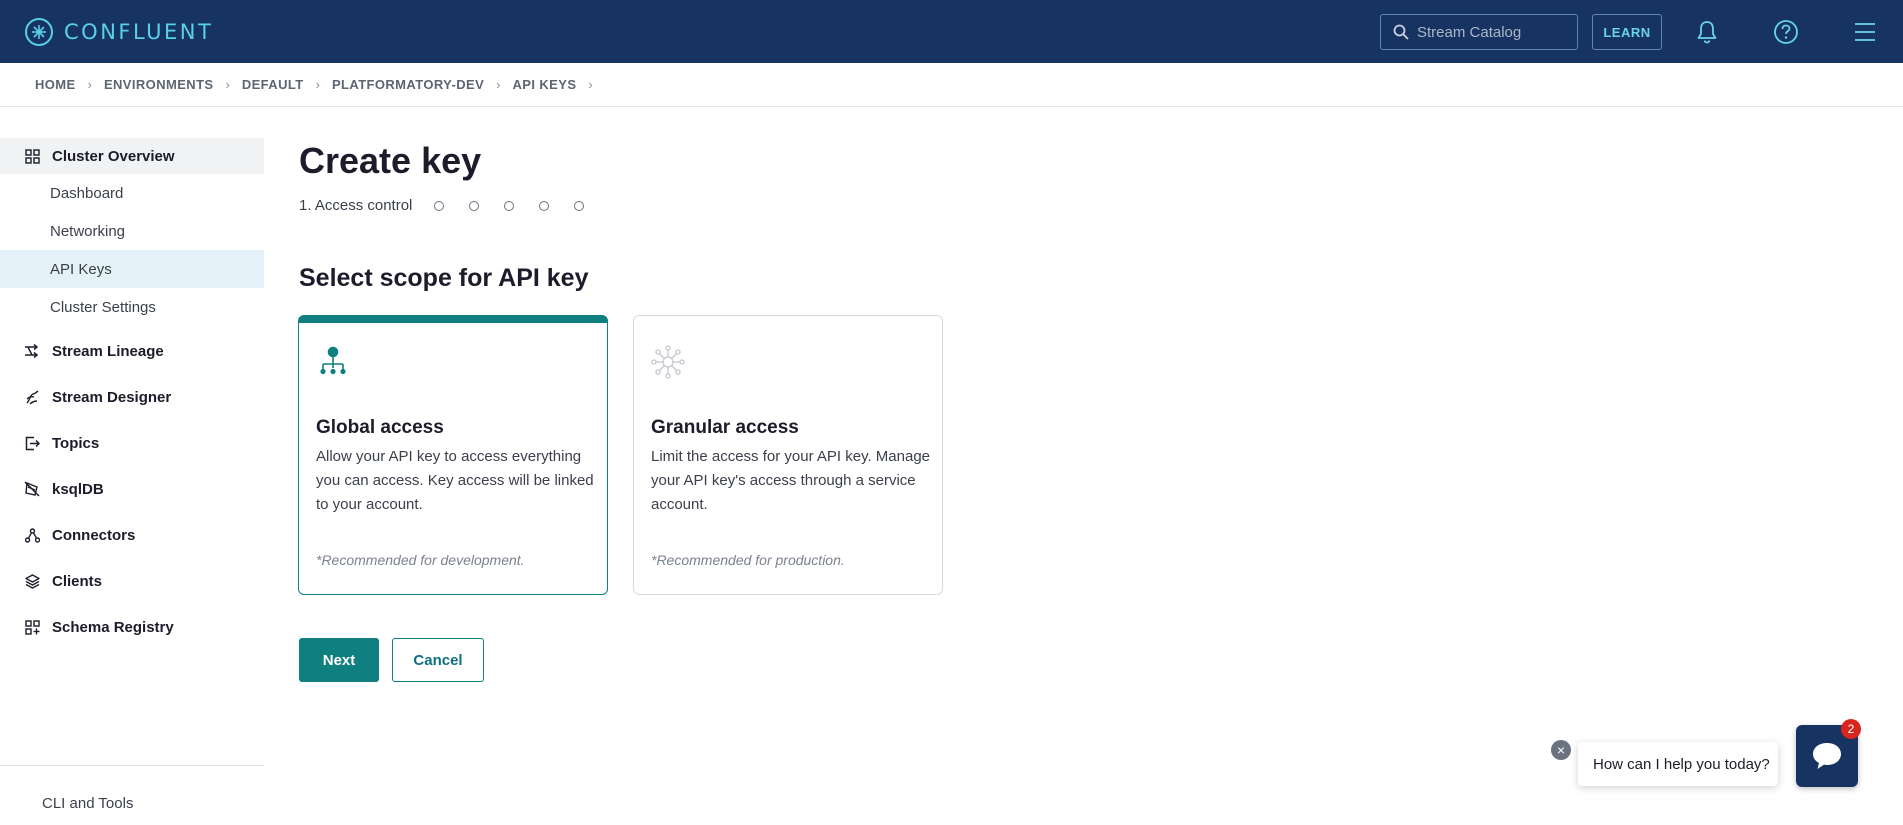  What do you see at coordinates (390, 160) in the screenshot?
I see `page-title: Create key` at bounding box center [390, 160].